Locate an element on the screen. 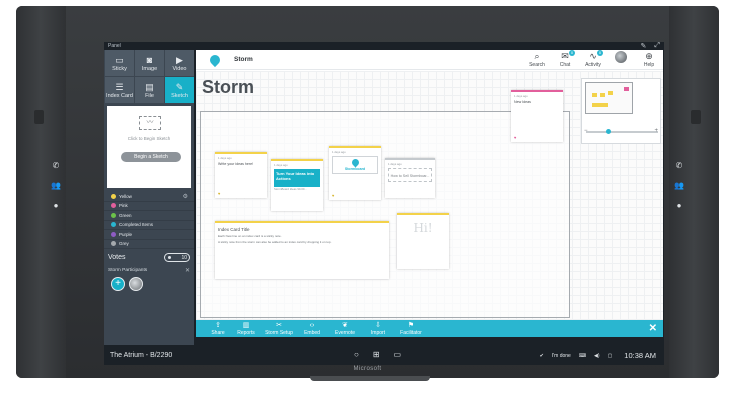  volume-icon: ◀) is located at coordinates (597, 356).